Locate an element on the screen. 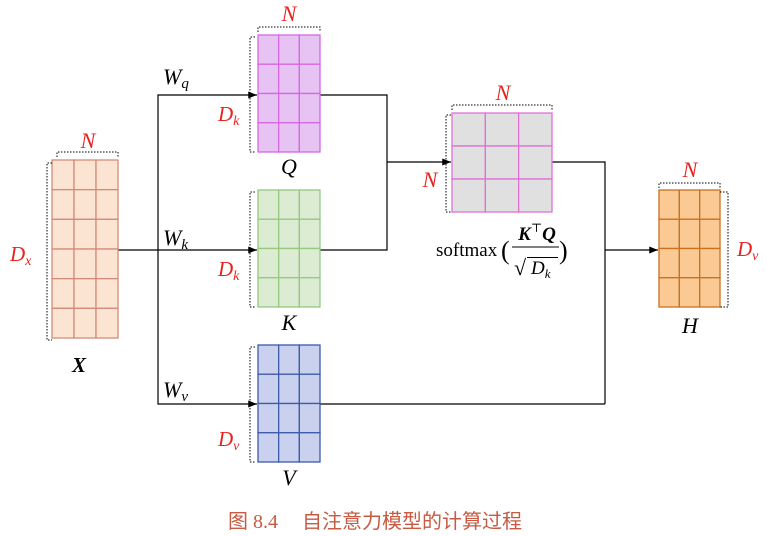  x-height-label: Dx is located at coordinates (20, 255).